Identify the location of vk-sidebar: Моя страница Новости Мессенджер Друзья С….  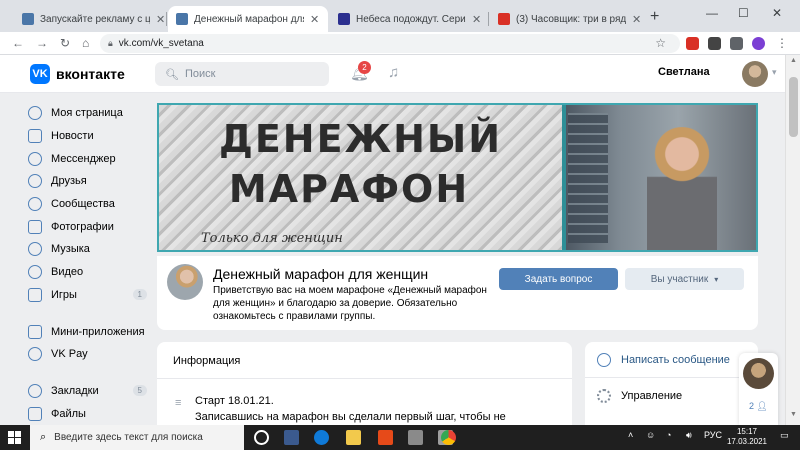
(90, 263).